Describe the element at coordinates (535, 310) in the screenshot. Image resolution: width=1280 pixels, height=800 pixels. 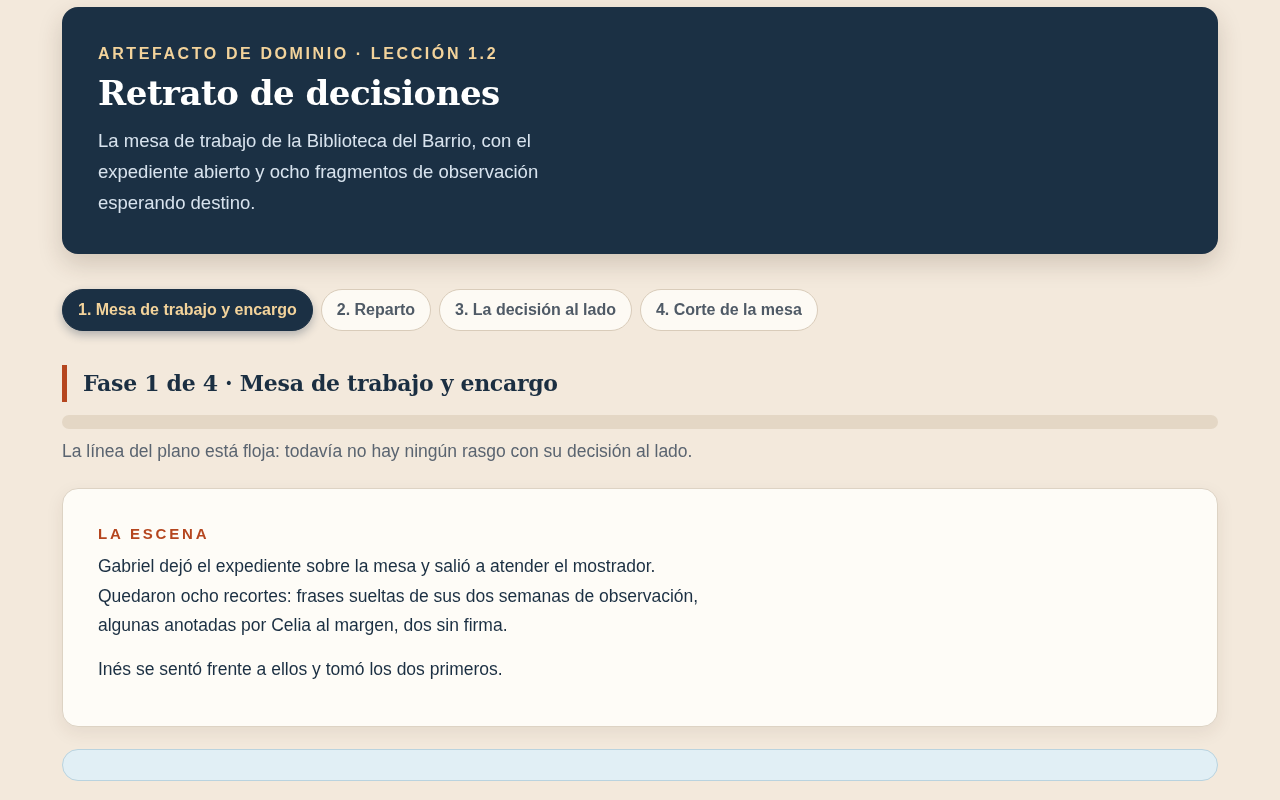
I see `tab: 3. La decisión al lado` at that location.